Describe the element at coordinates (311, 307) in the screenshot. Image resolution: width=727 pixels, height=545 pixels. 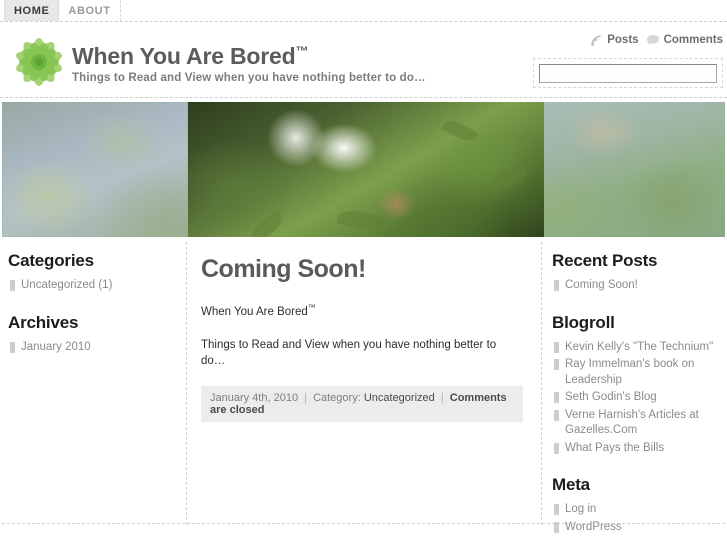
I see `post-paragraph-1-trademark: ™` at that location.